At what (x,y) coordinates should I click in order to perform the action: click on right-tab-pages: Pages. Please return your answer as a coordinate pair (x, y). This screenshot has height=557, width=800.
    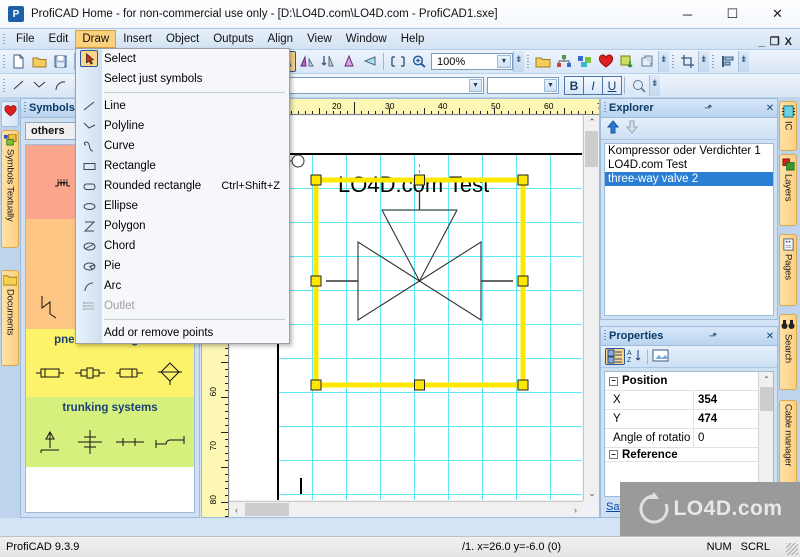
    Looking at the image, I should click on (788, 270).